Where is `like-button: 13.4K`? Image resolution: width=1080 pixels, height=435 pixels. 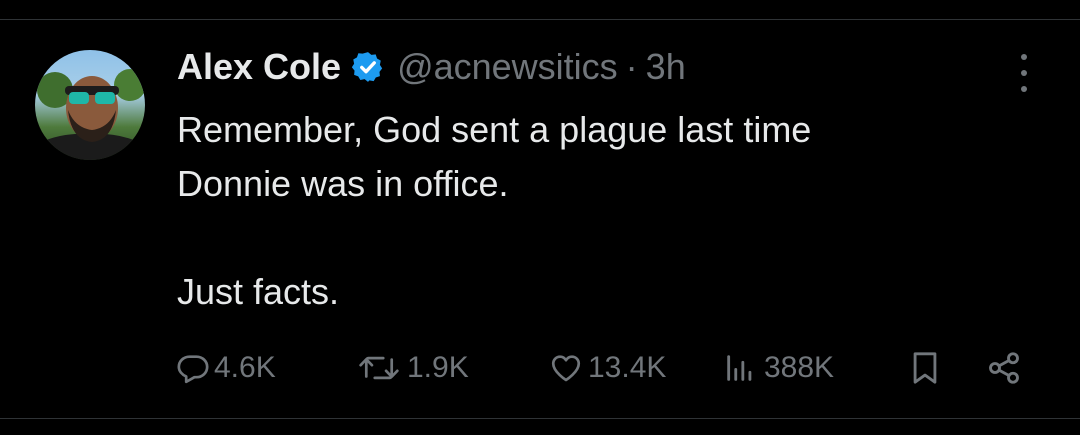 like-button: 13.4K is located at coordinates (607, 368).